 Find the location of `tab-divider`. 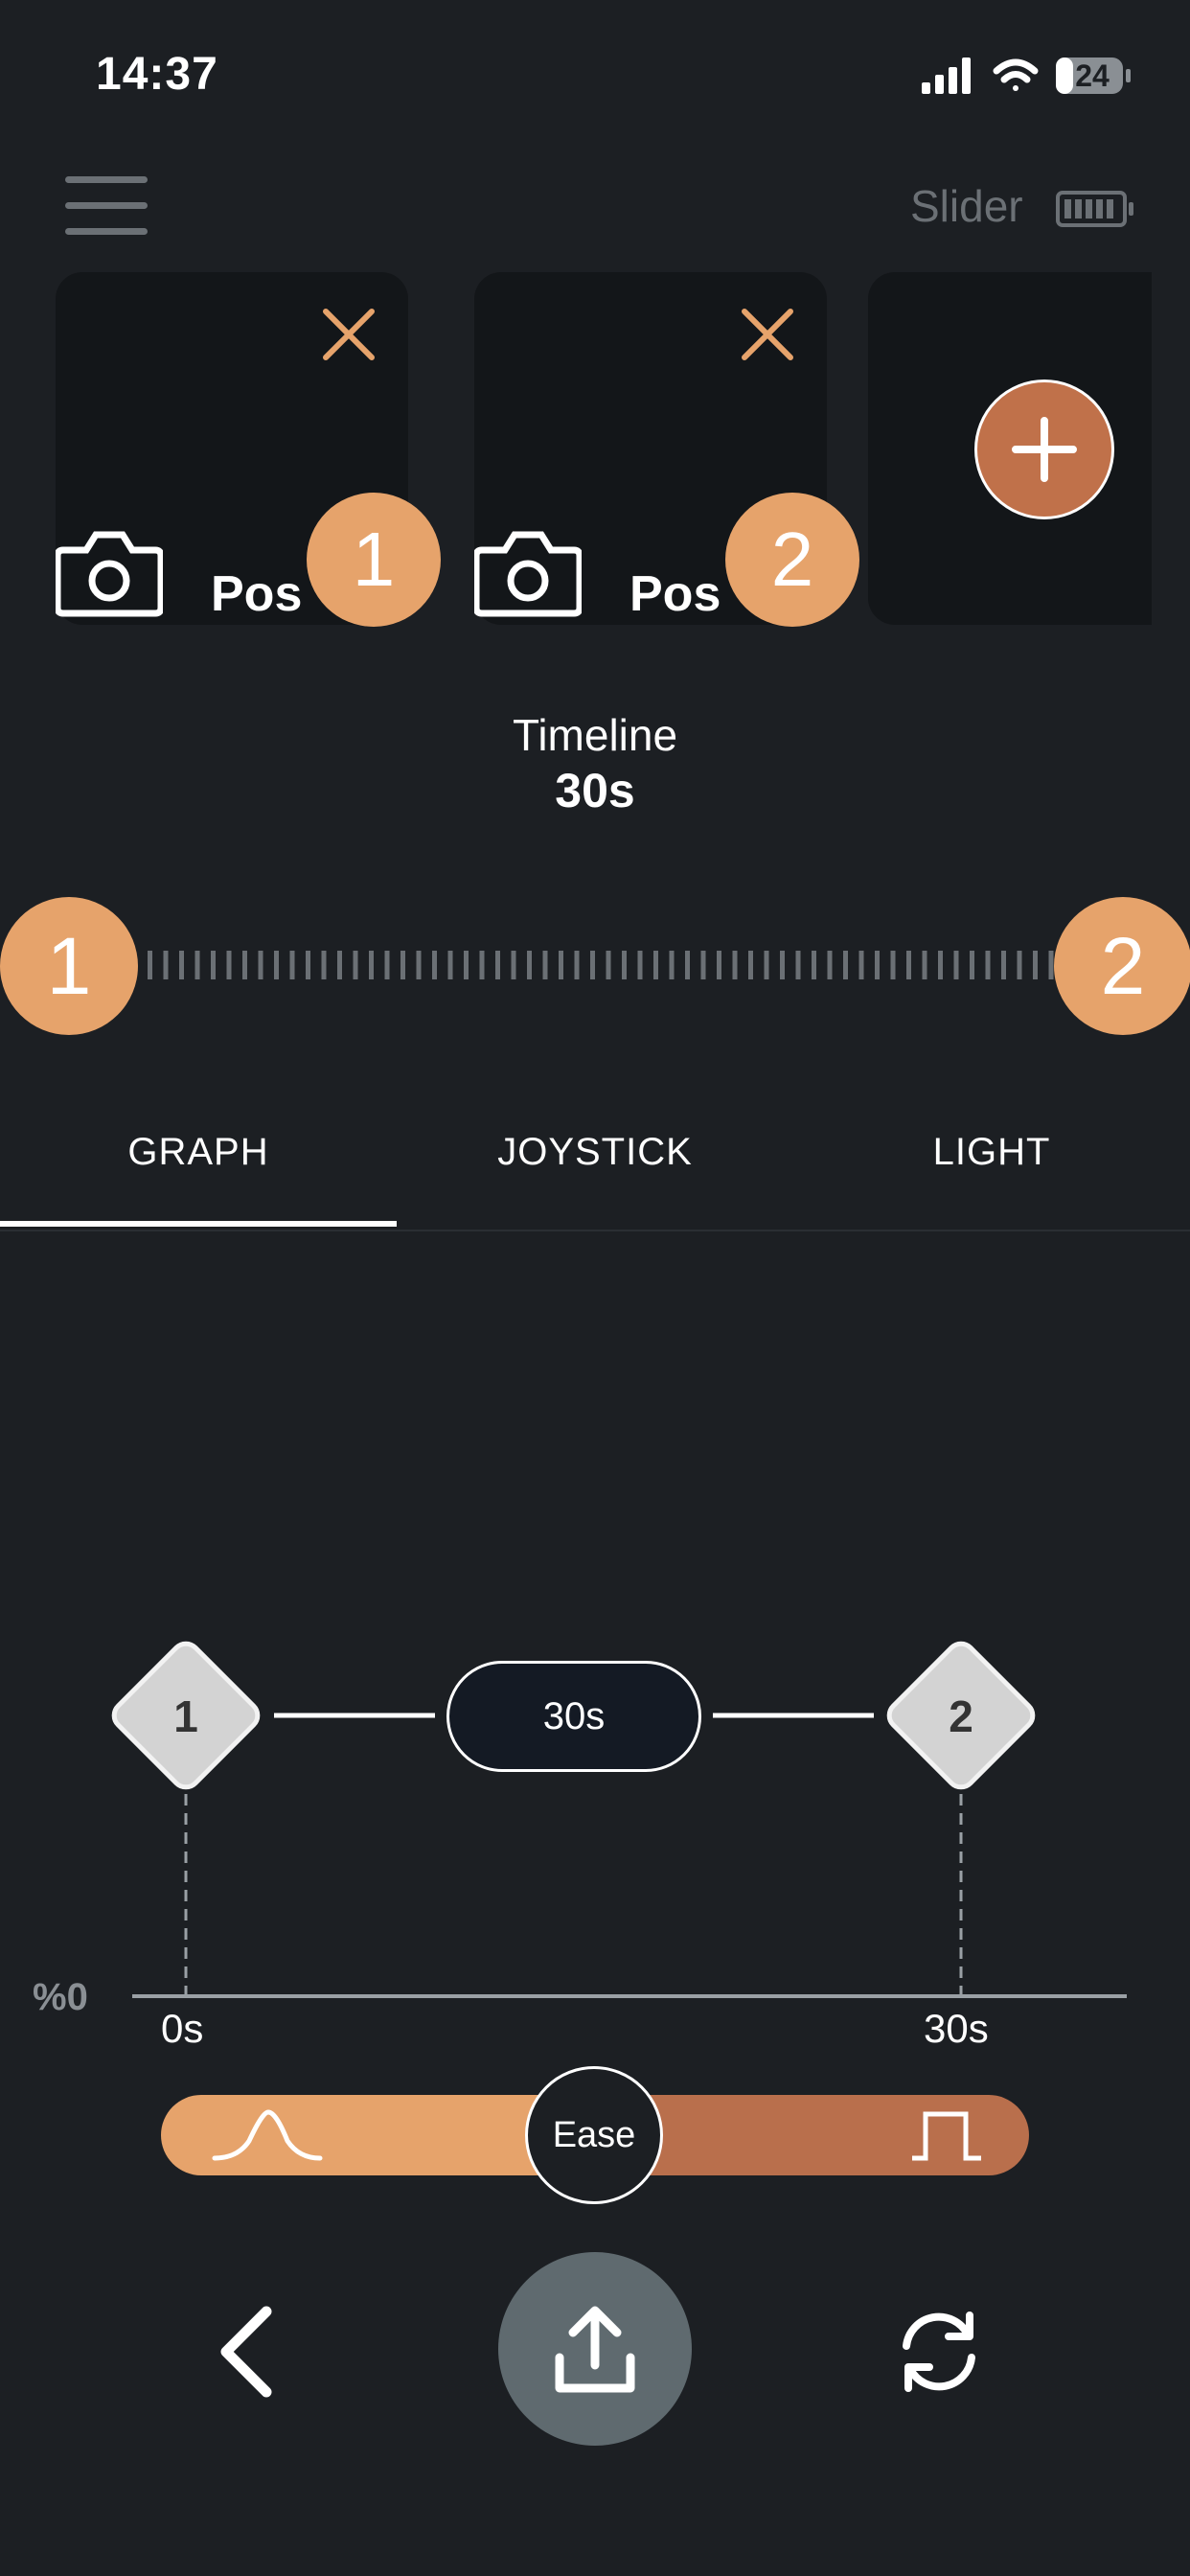

tab-divider is located at coordinates (595, 1230).